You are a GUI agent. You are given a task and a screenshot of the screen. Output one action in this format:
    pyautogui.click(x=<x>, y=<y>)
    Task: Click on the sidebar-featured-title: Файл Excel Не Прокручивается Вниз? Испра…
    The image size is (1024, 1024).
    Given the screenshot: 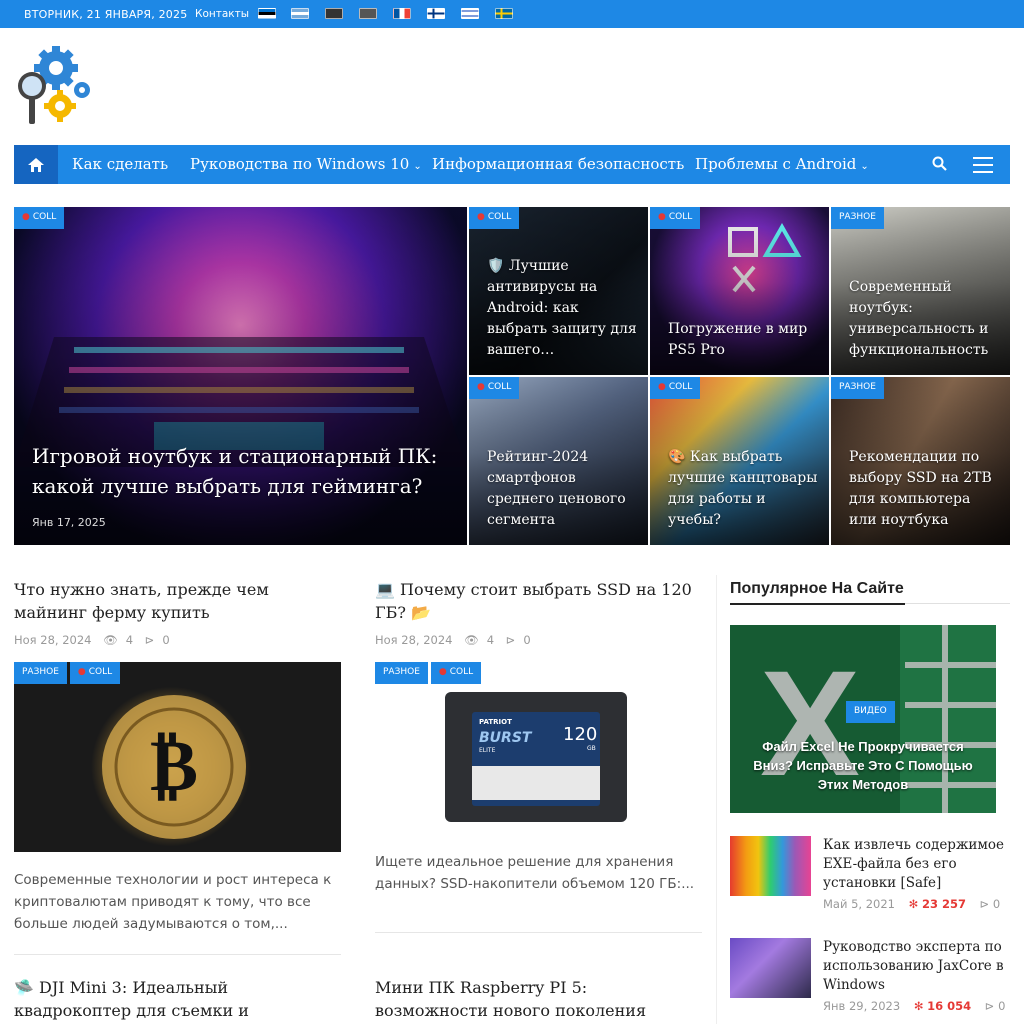 What is the action you would take?
    pyautogui.click(x=863, y=765)
    